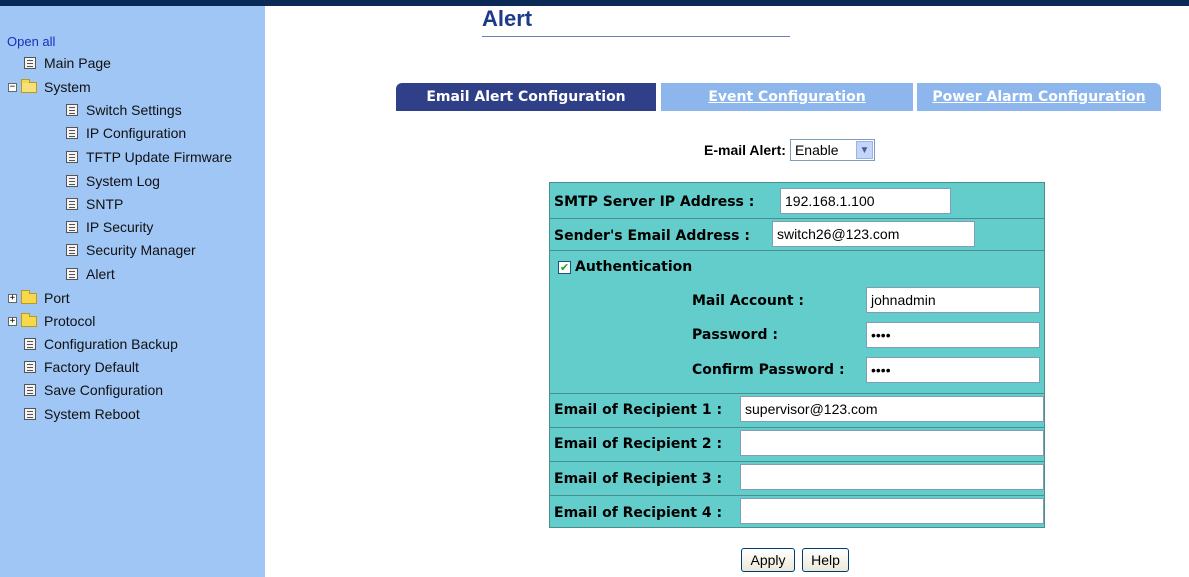 The width and height of the screenshot is (1189, 577). Describe the element at coordinates (634, 267) in the screenshot. I see `authentication-label: Authentication` at that location.